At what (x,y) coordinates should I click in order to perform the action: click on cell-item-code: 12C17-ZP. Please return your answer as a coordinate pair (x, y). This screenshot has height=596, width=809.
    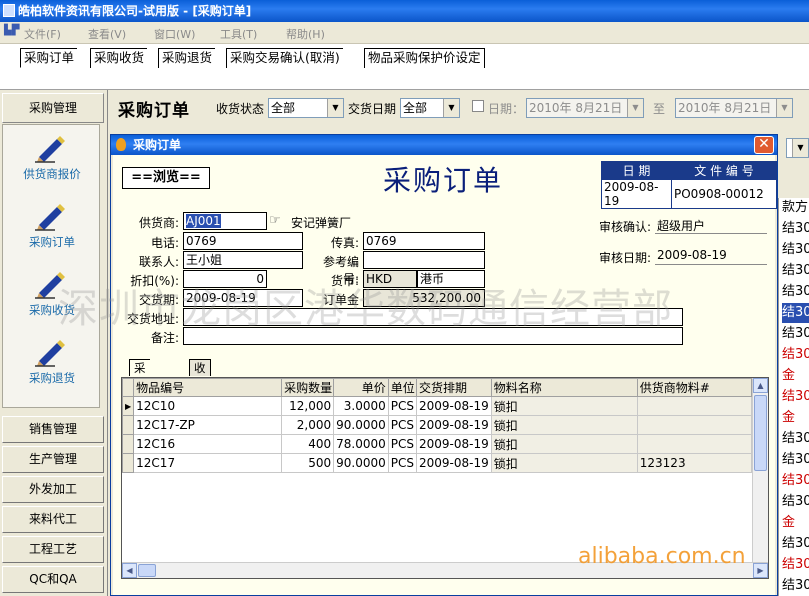
    Looking at the image, I should click on (208, 425).